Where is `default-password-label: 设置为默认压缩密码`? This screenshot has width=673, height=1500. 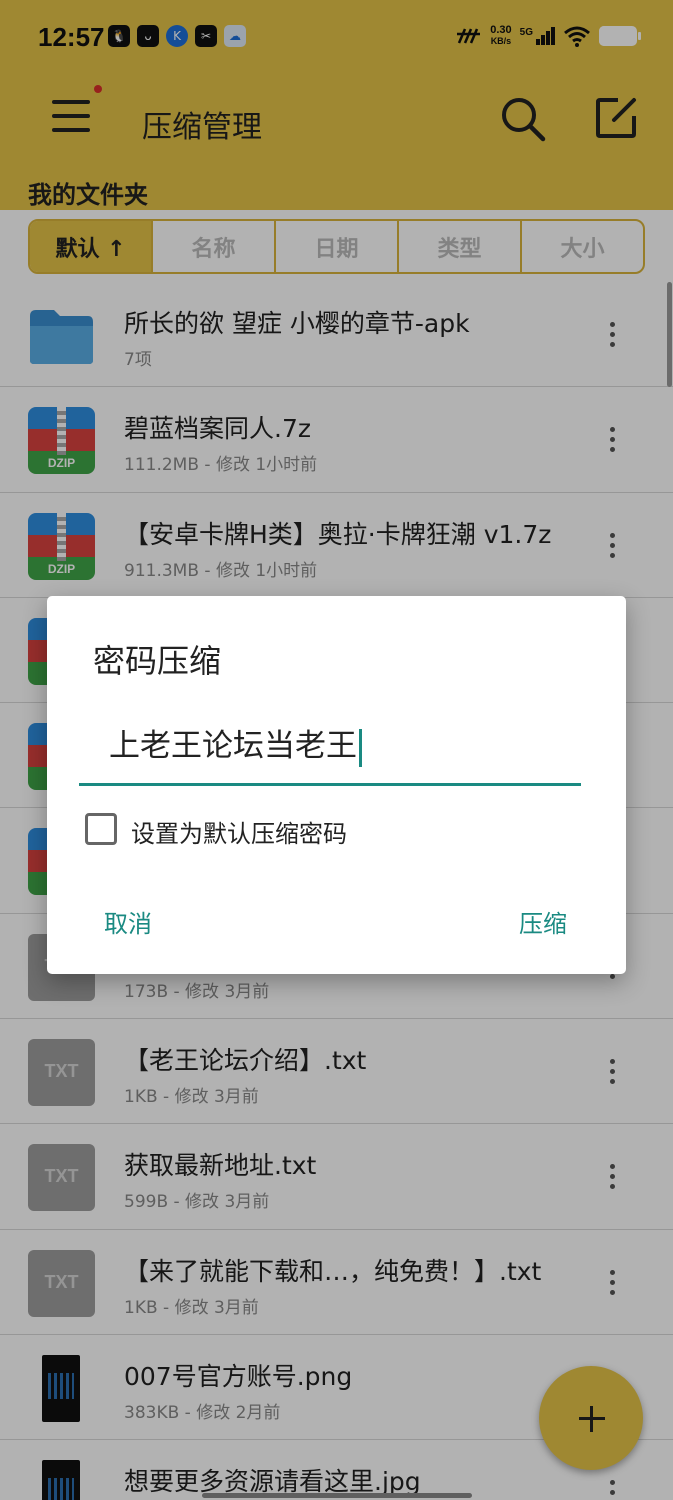 default-password-label: 设置为默认压缩密码 is located at coordinates (239, 831).